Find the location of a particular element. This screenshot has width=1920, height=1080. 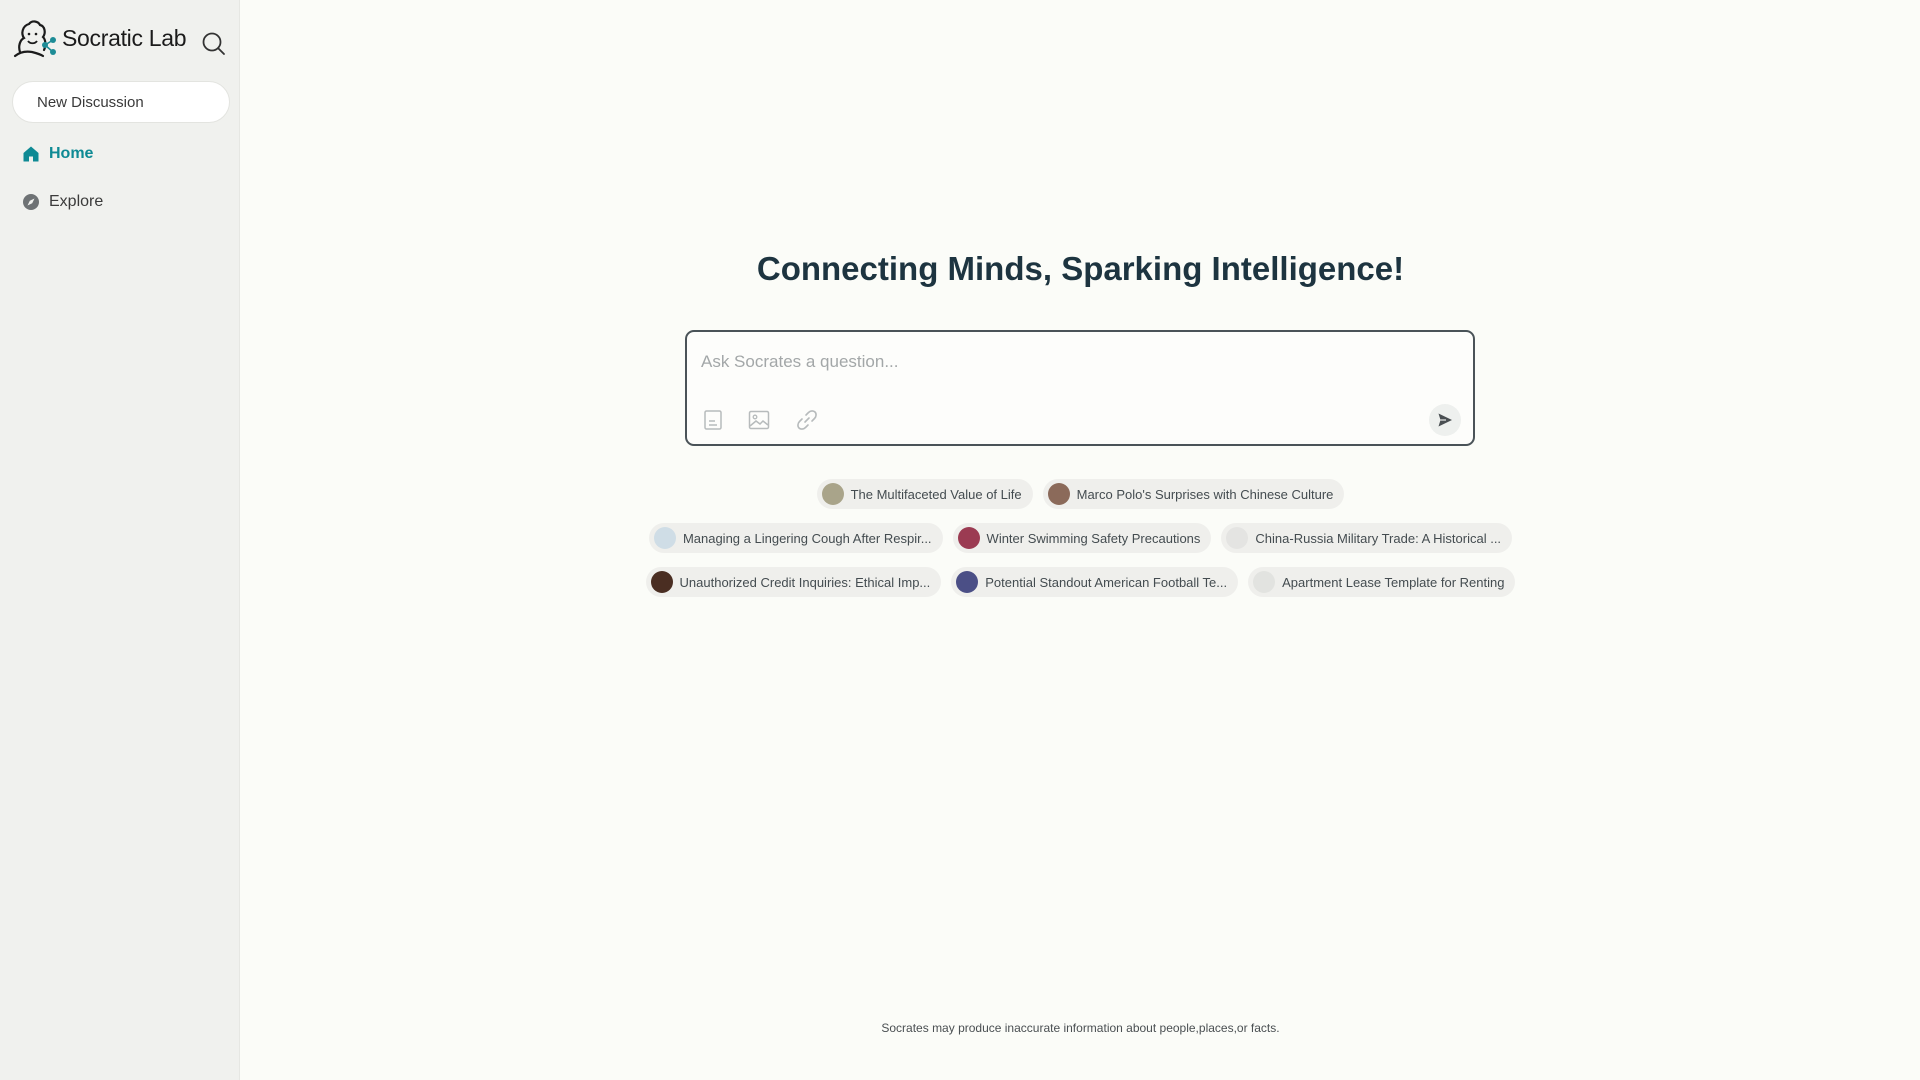

suggestion-chip: Apartment Lease Template for Renting is located at coordinates (1382, 582).